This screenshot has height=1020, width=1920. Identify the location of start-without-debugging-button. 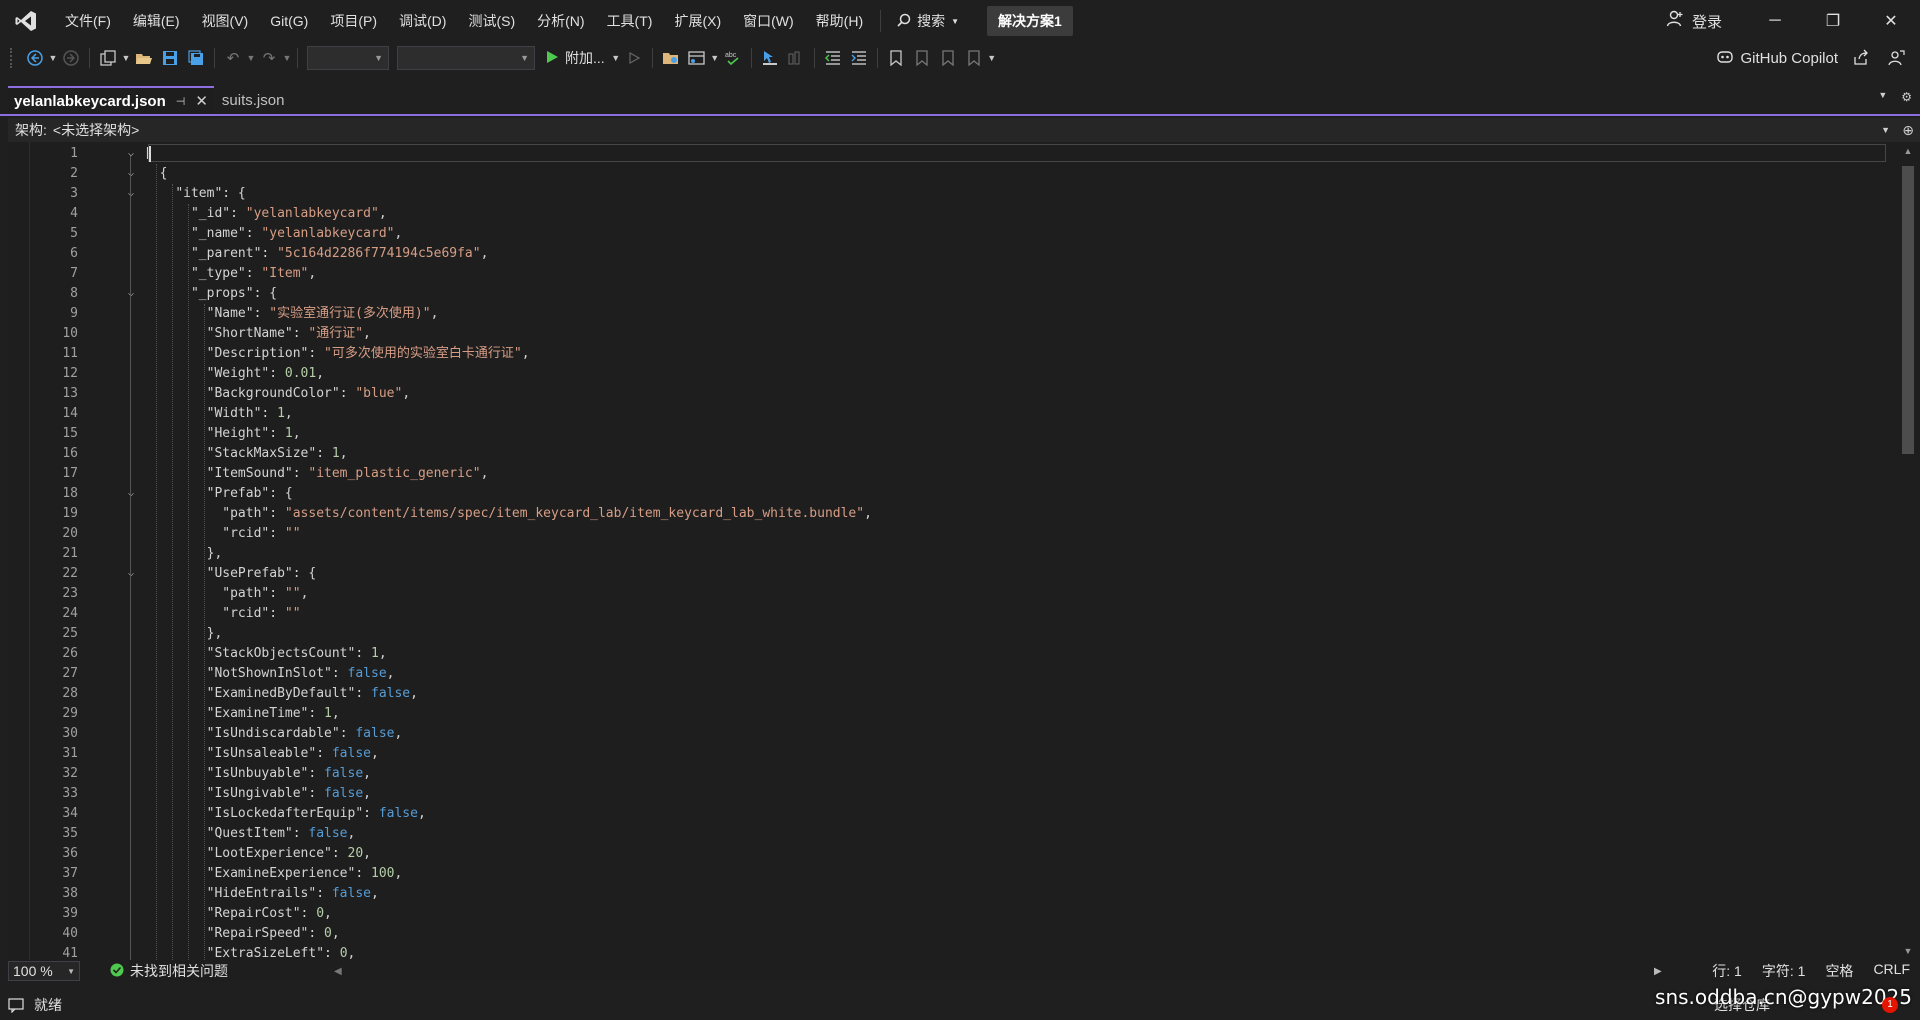
(634, 58).